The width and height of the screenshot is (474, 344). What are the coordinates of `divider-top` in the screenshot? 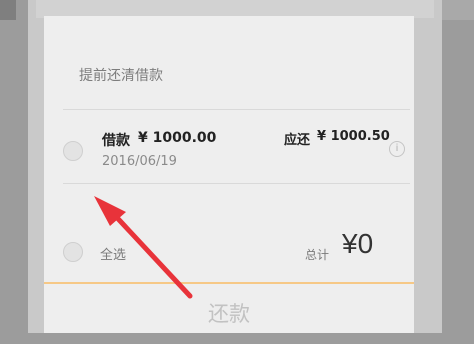 It's located at (236, 109).